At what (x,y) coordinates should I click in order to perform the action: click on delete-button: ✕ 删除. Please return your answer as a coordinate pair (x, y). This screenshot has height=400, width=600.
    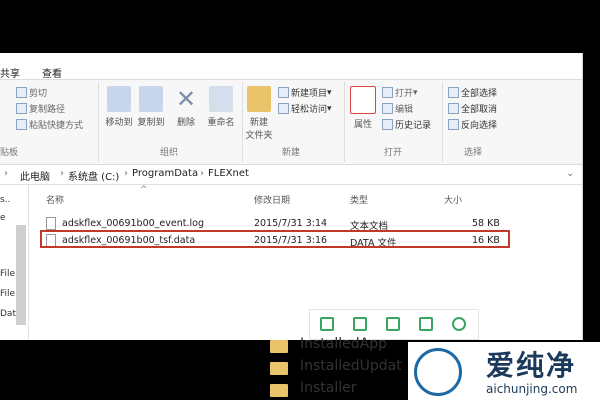
    Looking at the image, I should click on (186, 107).